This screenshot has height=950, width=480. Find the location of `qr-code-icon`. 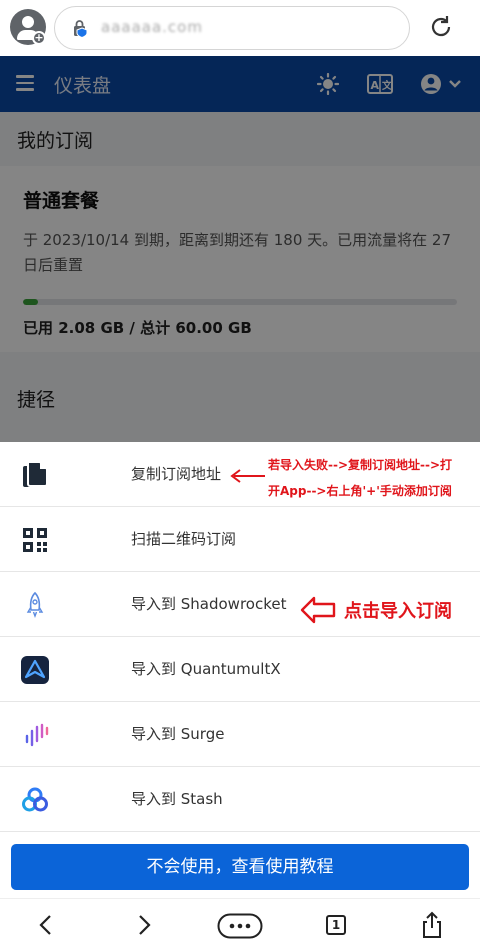

qr-code-icon is located at coordinates (35, 540).